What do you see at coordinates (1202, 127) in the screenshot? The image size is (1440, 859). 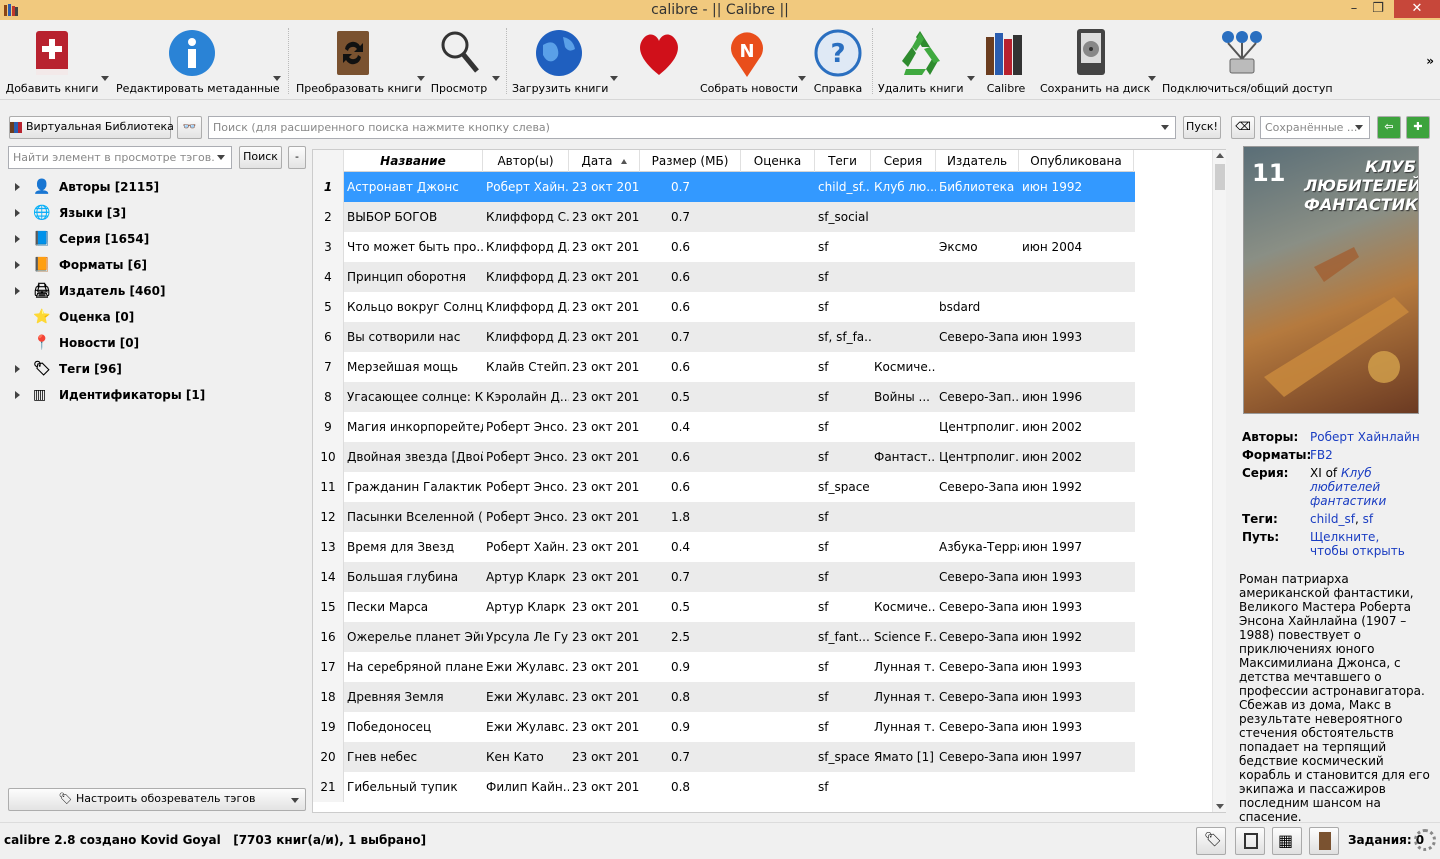 I see `search-go-button: Пуск!` at bounding box center [1202, 127].